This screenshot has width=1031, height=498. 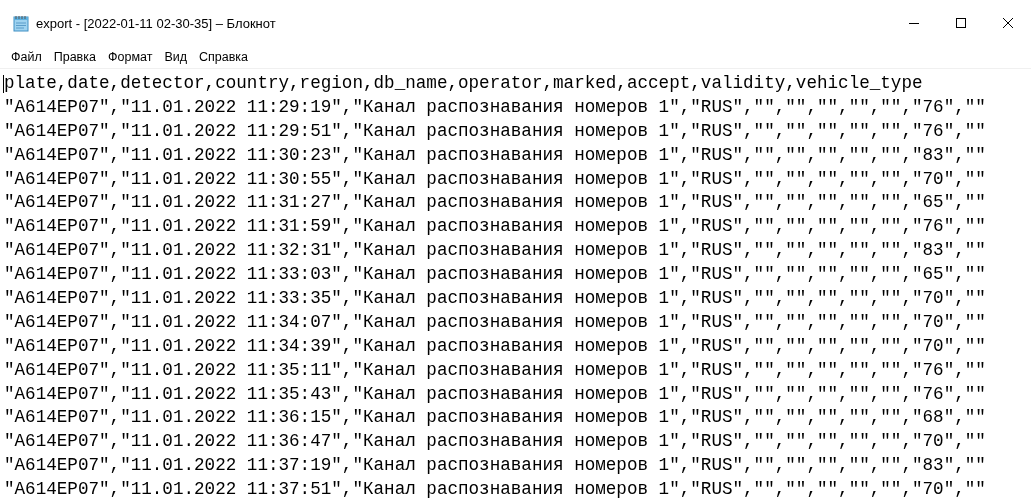 What do you see at coordinates (74, 57) in the screenshot?
I see `menu-item: Правка` at bounding box center [74, 57].